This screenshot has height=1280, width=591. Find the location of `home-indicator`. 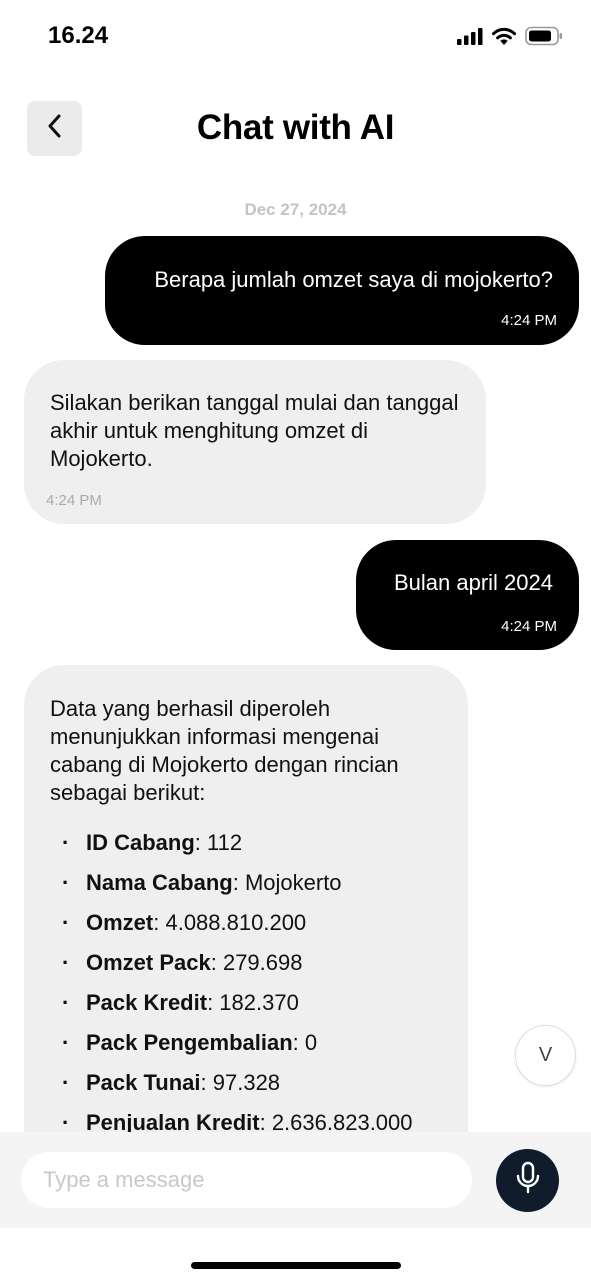

home-indicator is located at coordinates (296, 1265).